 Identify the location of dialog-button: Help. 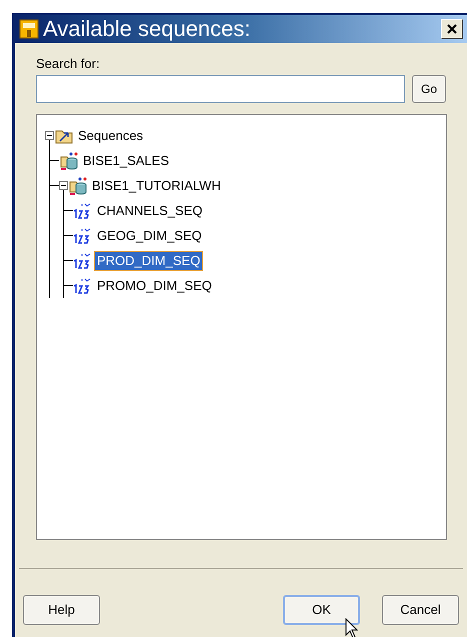
(61, 610).